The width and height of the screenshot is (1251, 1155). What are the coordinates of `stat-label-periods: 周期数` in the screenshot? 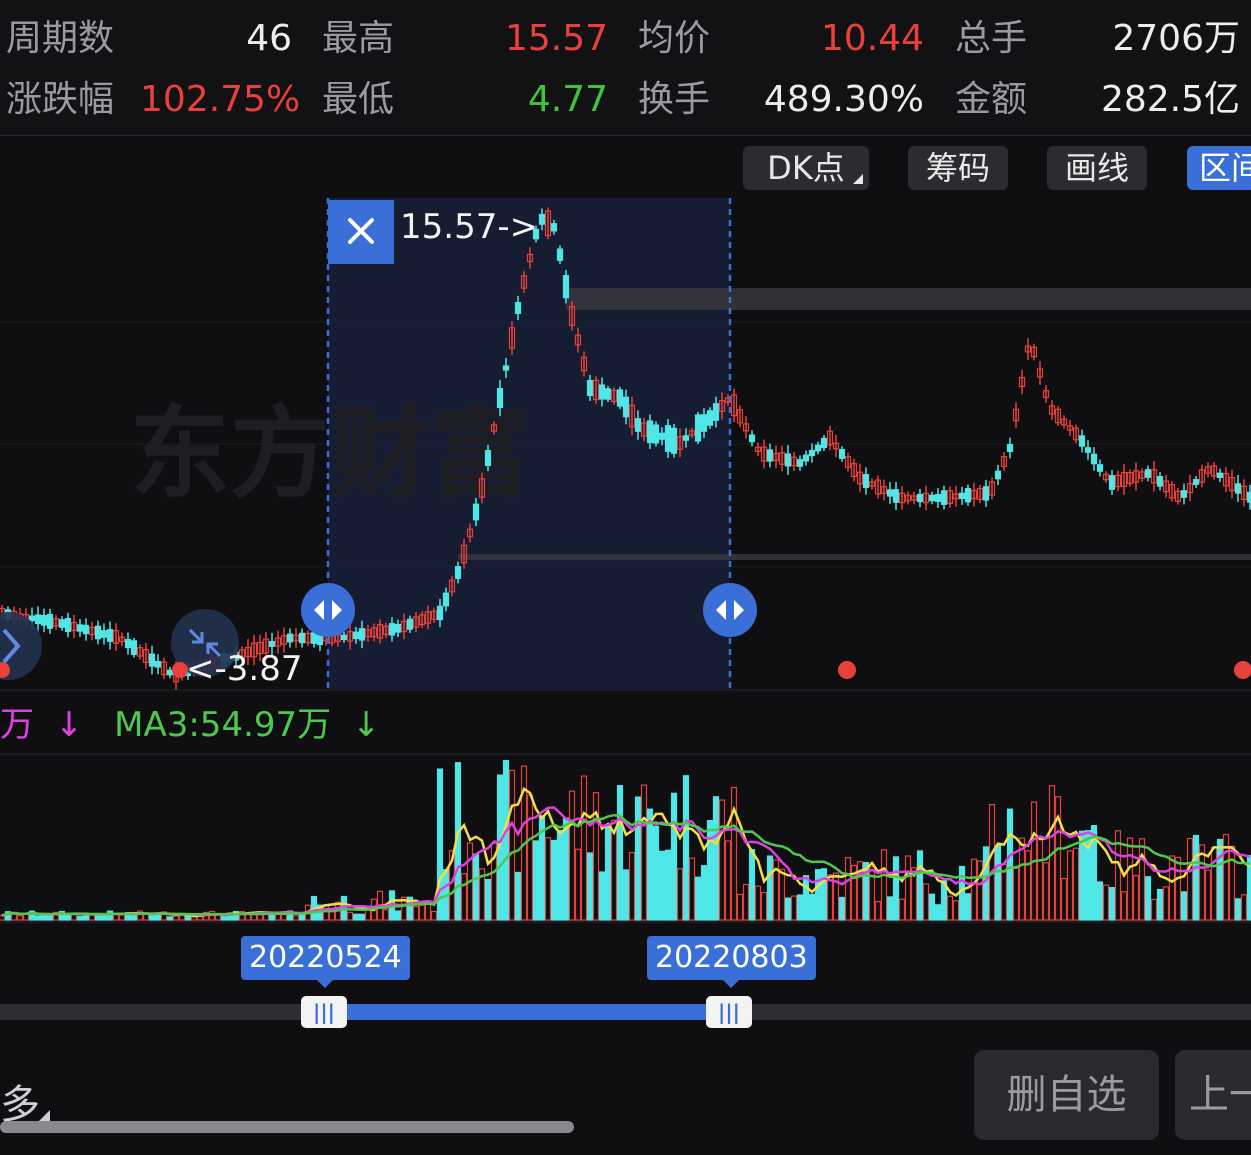 It's located at (60, 38).